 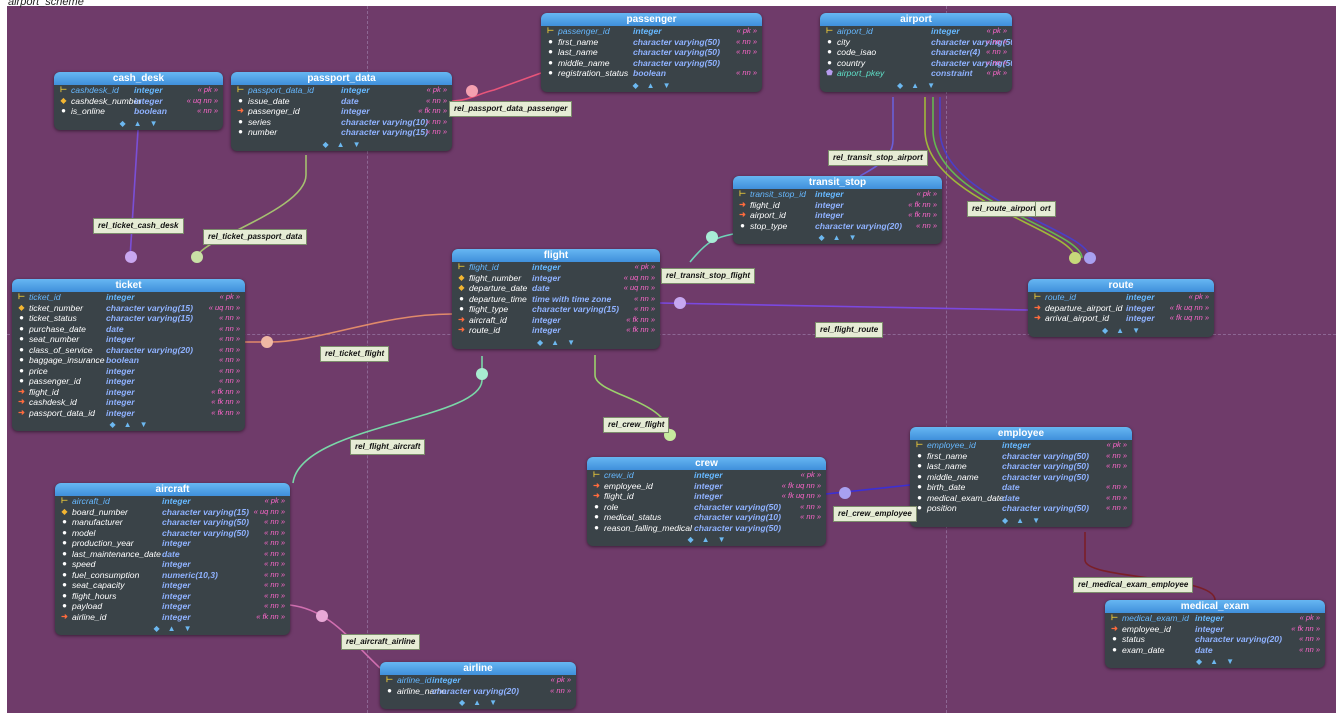 What do you see at coordinates (1121, 297) in the screenshot?
I see `column-row: ⊢ route_id integer « pk »` at bounding box center [1121, 297].